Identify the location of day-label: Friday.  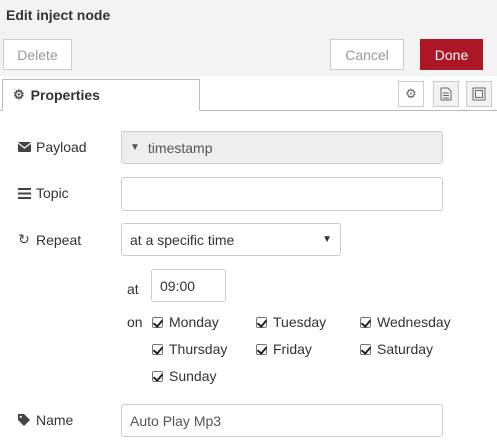
(292, 349).